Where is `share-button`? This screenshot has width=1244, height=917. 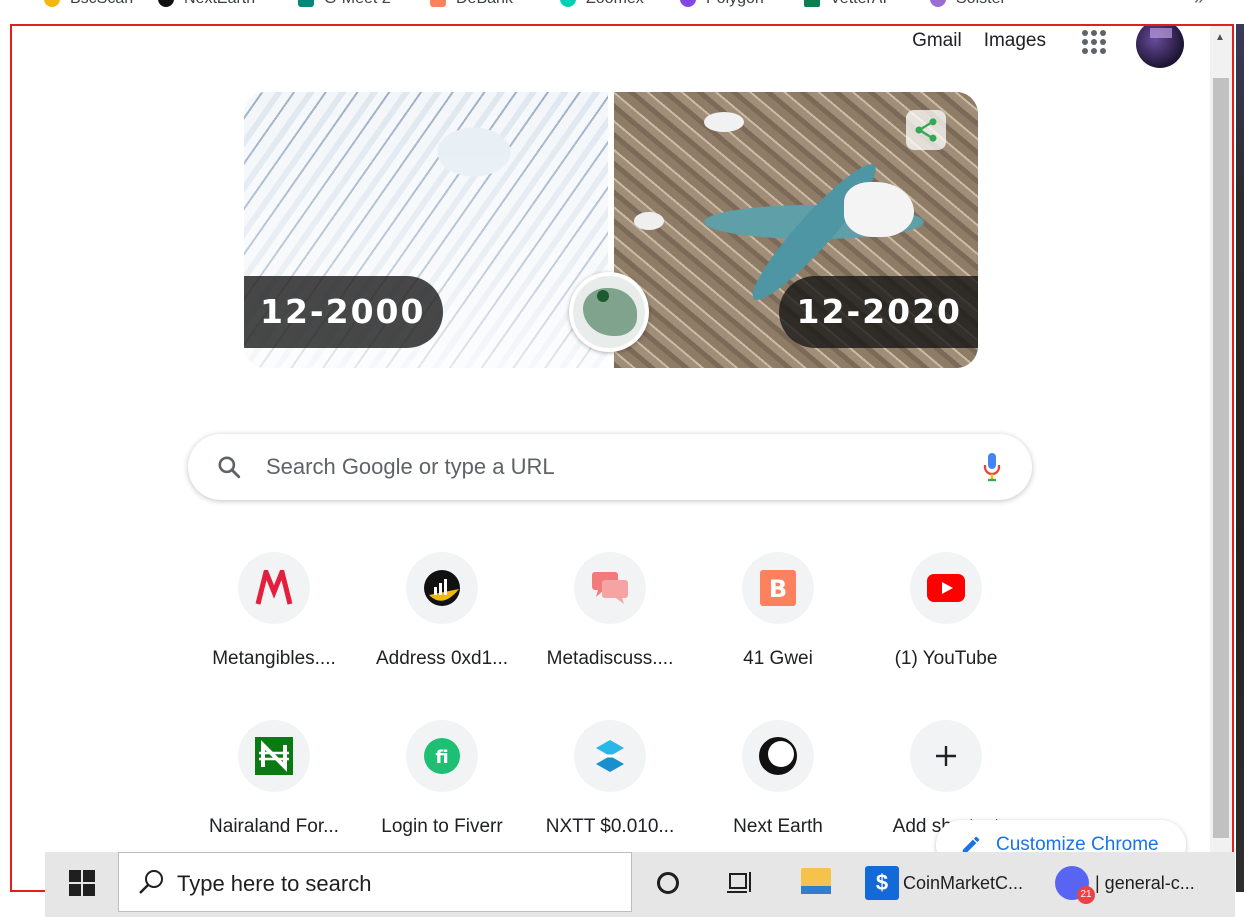
share-button is located at coordinates (926, 130).